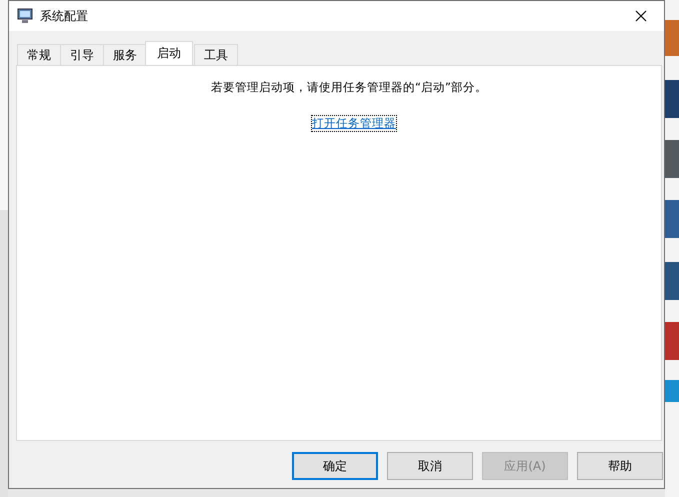 This screenshot has width=679, height=497. What do you see at coordinates (216, 54) in the screenshot?
I see `tab: 工具` at bounding box center [216, 54].